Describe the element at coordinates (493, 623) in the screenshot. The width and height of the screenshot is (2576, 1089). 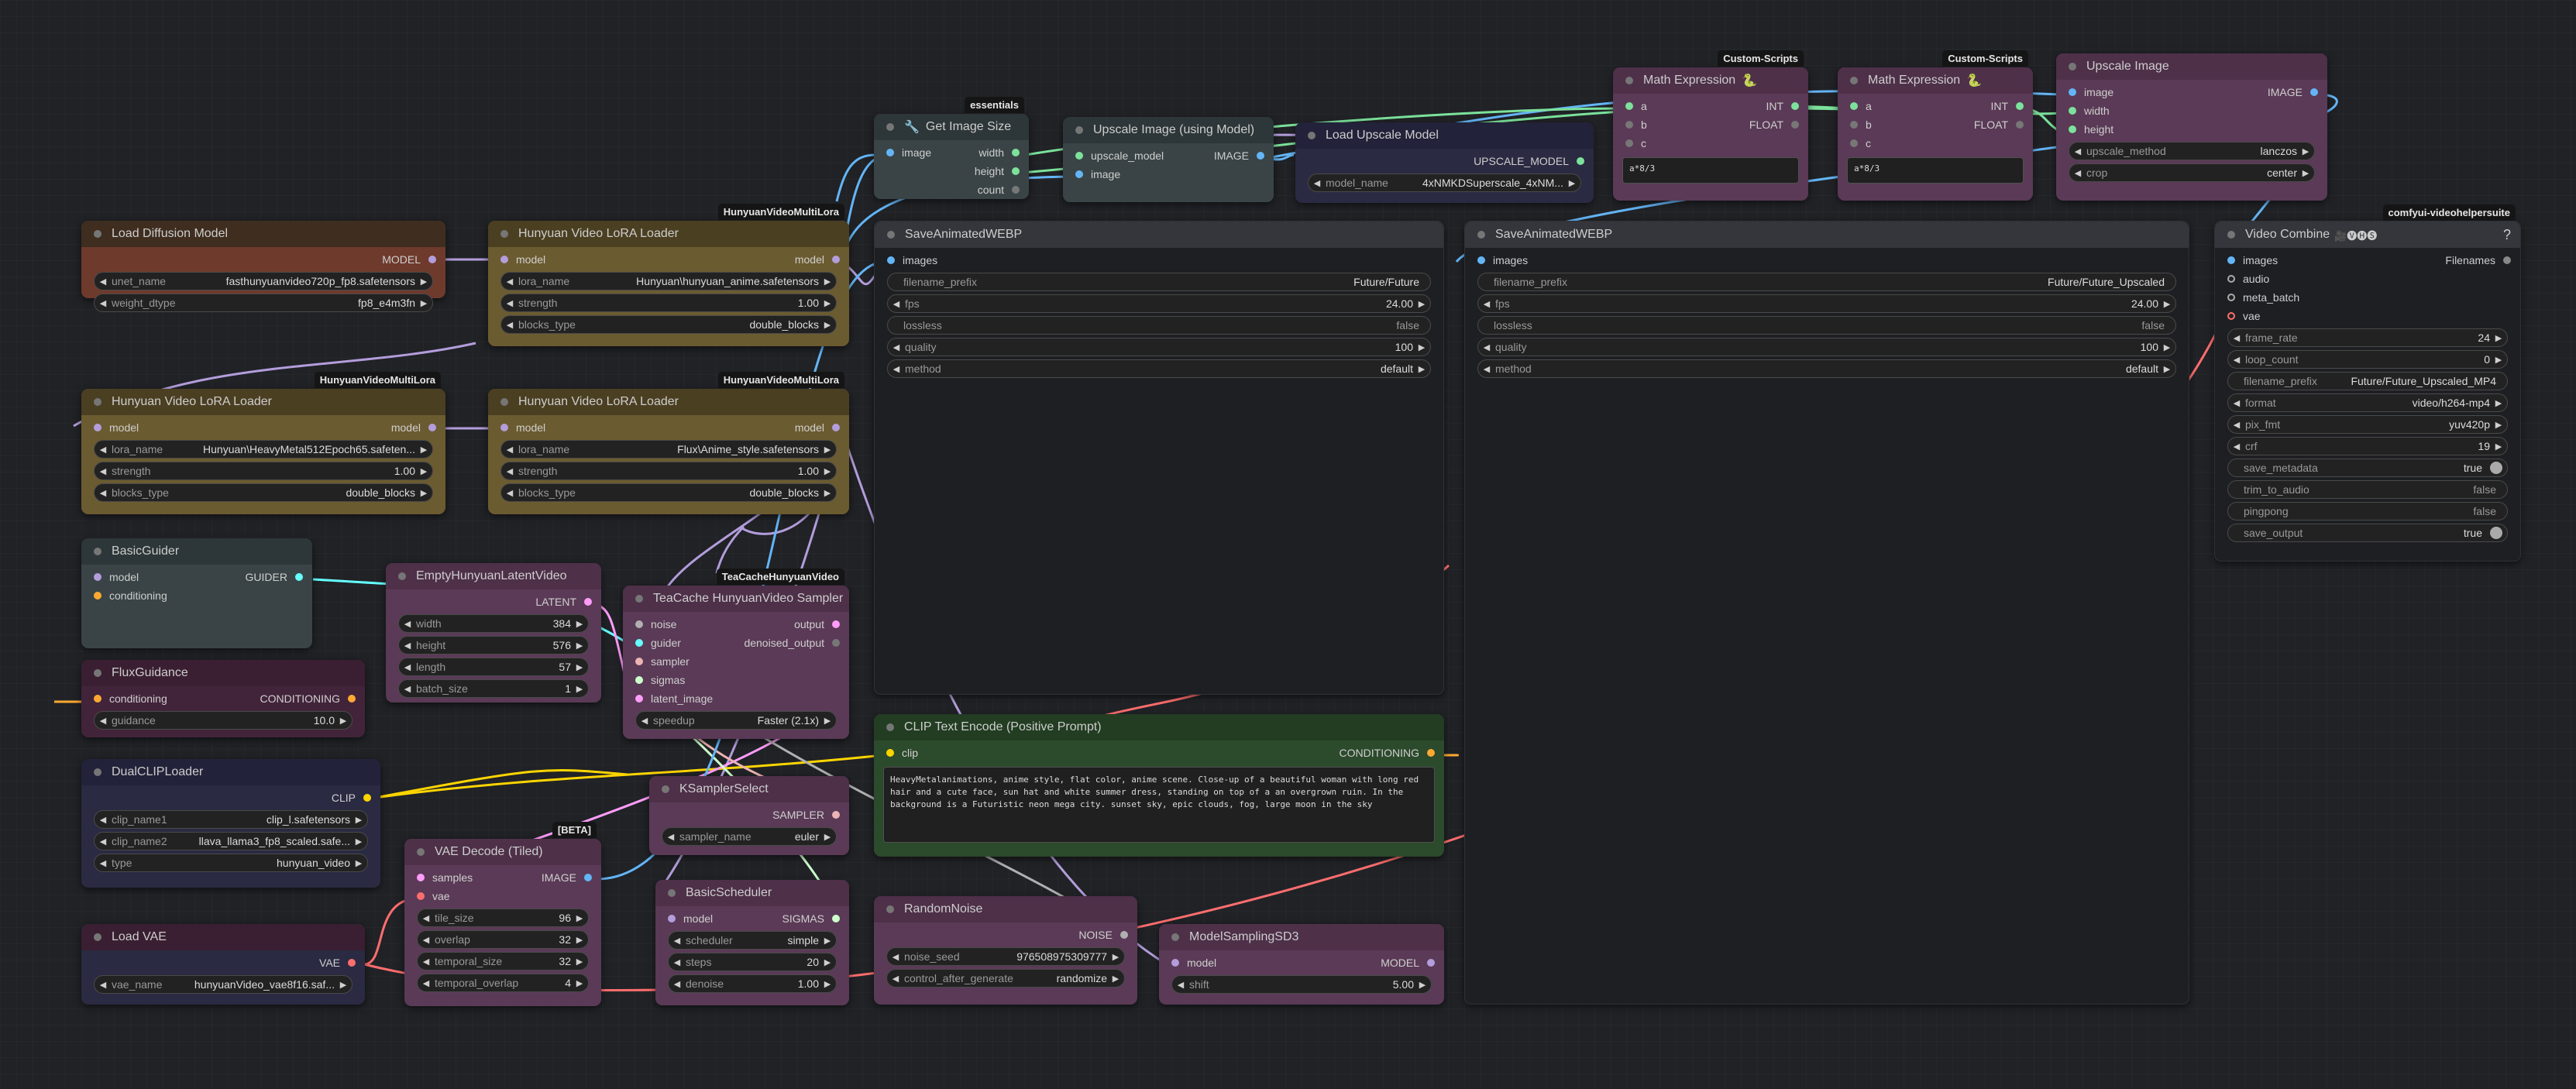
I see `width-number: ◀ width 384 ▶` at that location.